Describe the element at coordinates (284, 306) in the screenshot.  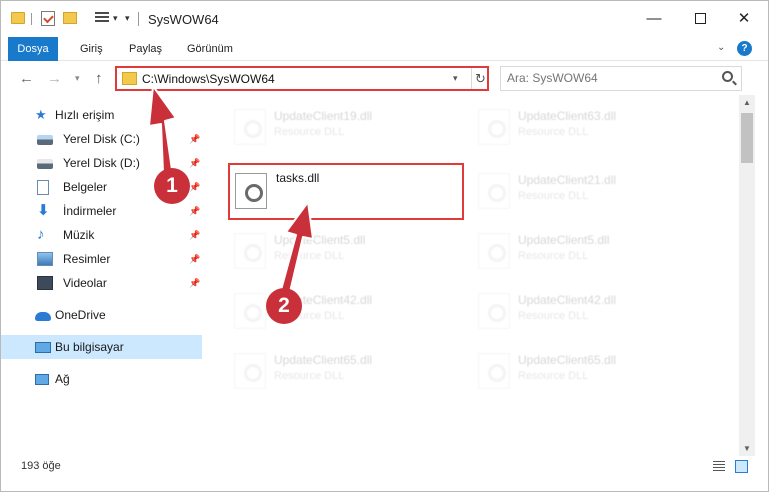
I see `annotation-marker-2: 2` at that location.